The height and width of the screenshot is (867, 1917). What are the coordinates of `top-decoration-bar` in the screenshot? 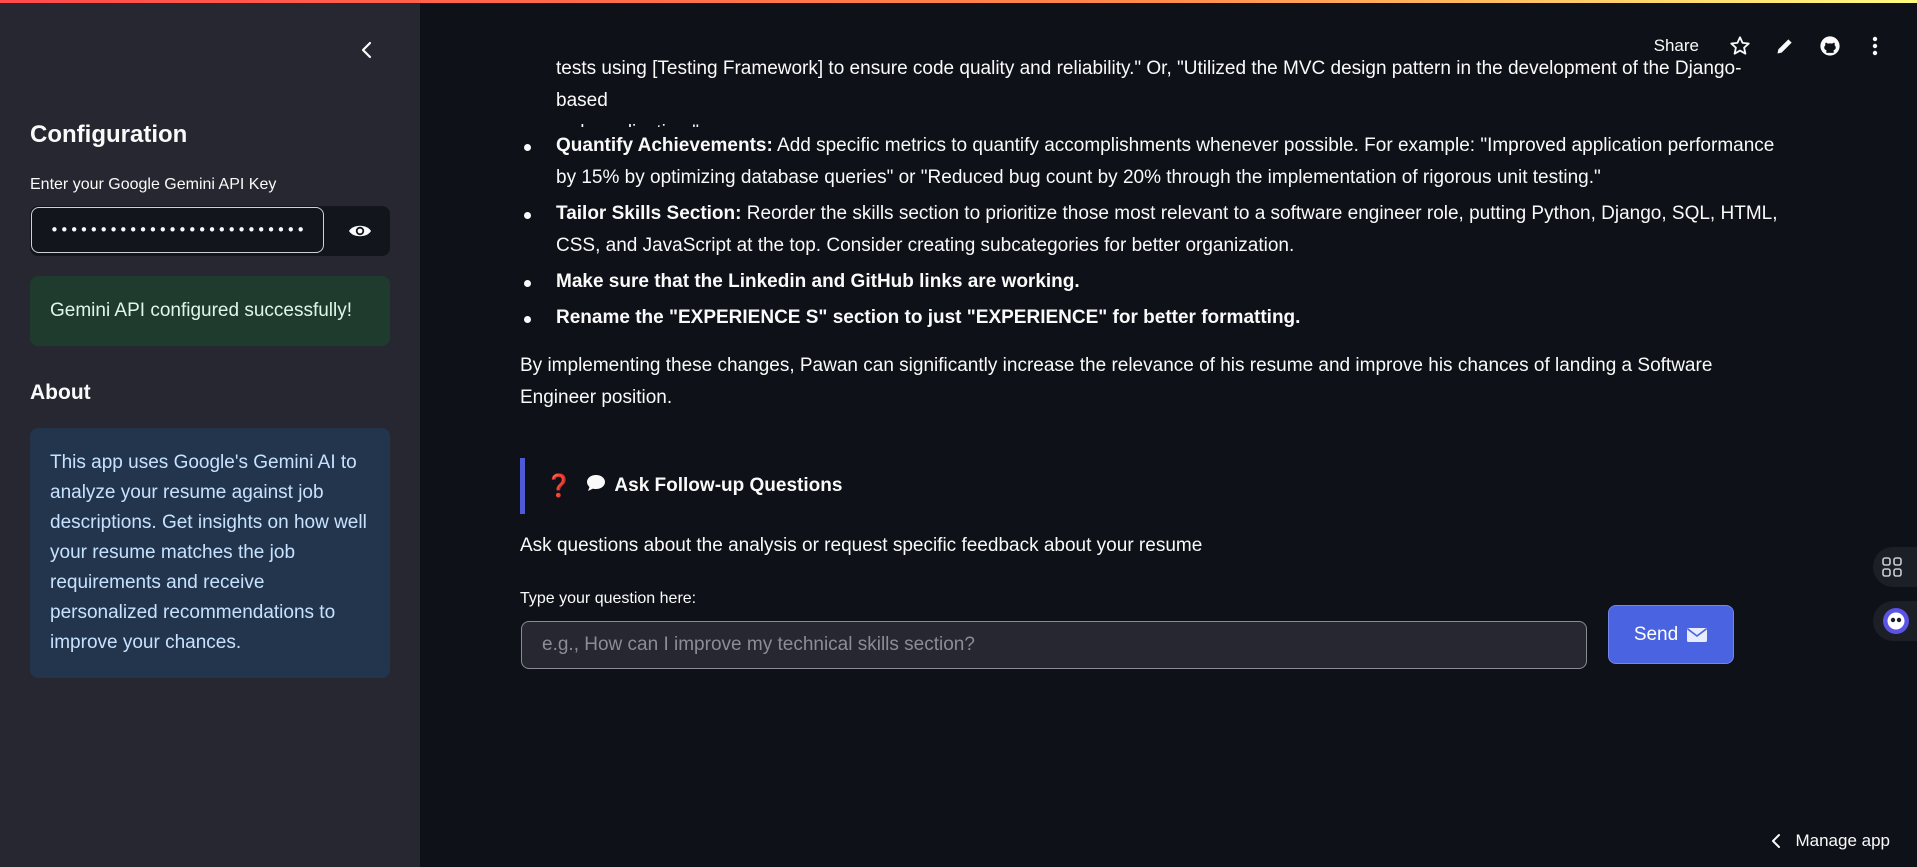 It's located at (958, 1).